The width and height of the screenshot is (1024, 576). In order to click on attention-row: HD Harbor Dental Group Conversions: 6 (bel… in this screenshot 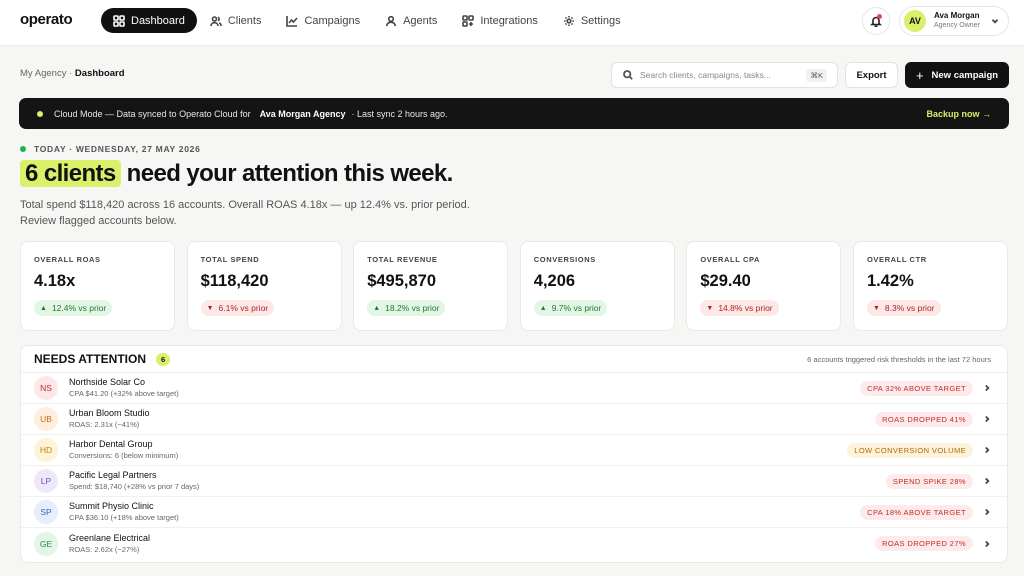, I will do `click(514, 450)`.